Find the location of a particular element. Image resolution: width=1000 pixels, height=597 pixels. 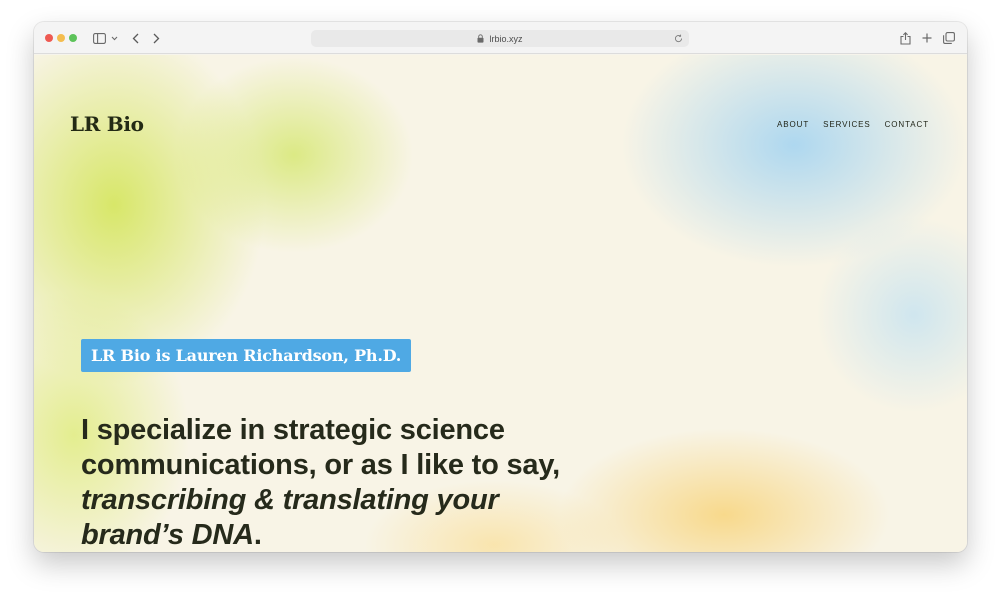

chevron-down-icon is located at coordinates (114, 38).